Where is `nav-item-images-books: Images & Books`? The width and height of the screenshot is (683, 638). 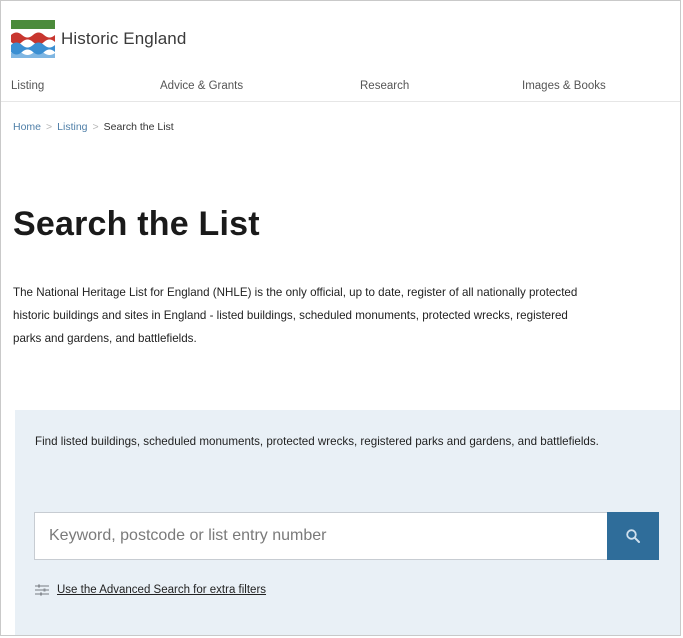 nav-item-images-books: Images & Books is located at coordinates (564, 86).